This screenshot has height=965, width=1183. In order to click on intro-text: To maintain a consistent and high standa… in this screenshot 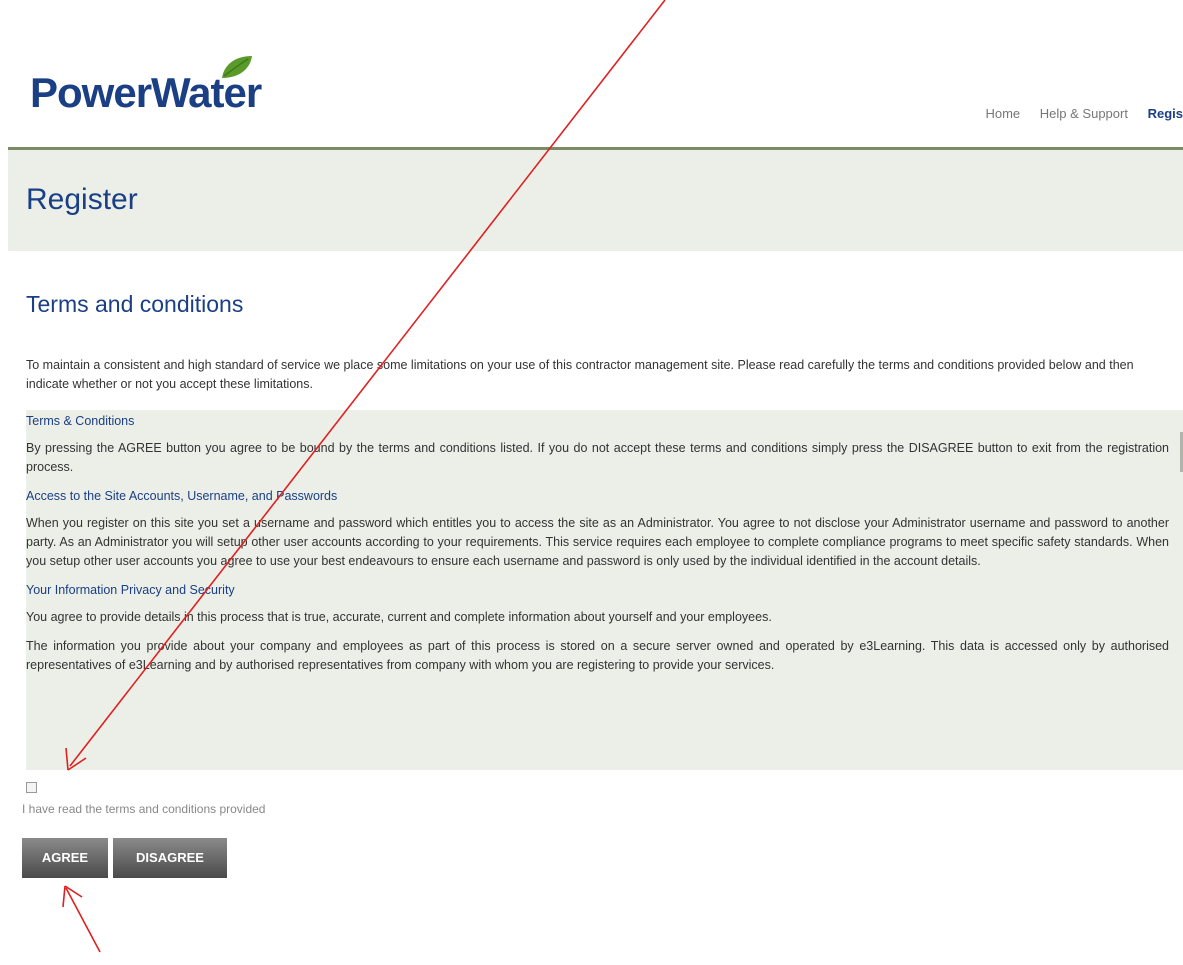, I will do `click(580, 374)`.